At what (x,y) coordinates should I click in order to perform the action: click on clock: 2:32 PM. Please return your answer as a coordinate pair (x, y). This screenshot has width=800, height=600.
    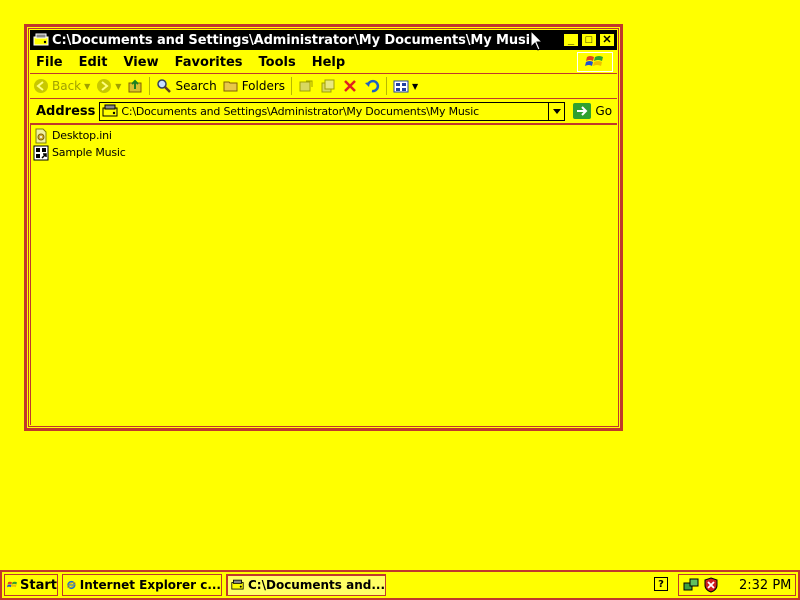
    Looking at the image, I should click on (765, 585).